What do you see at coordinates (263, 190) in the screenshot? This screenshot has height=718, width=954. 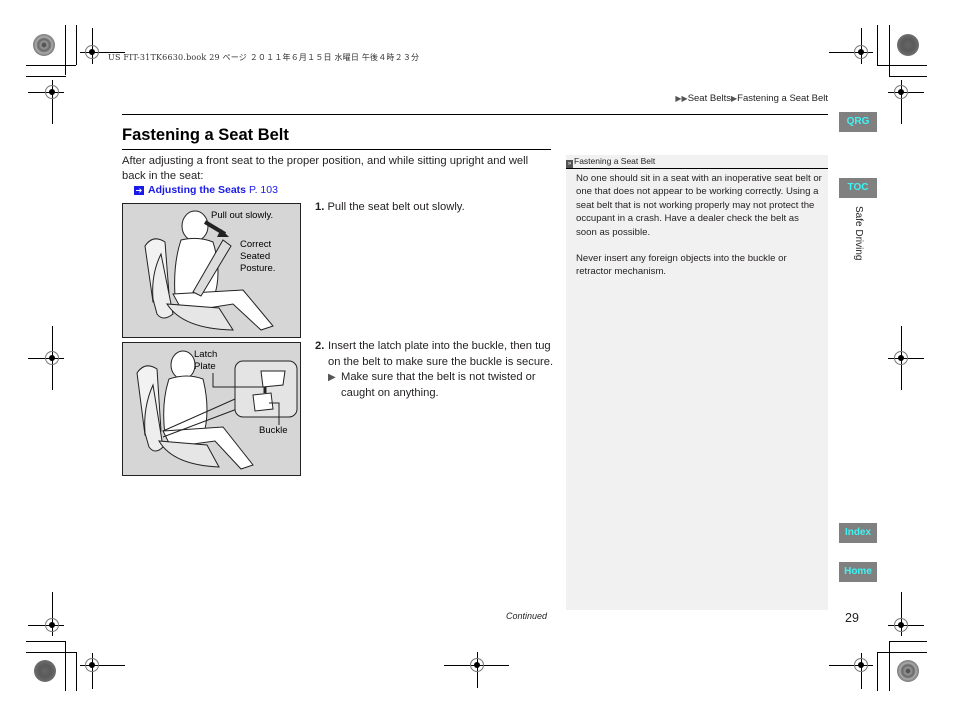 I see `xref-page: P. 103` at bounding box center [263, 190].